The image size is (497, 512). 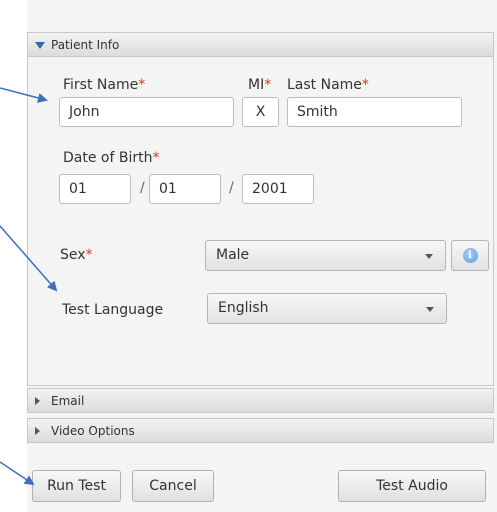 What do you see at coordinates (76, 255) in the screenshot?
I see `sex-label: Sex*` at bounding box center [76, 255].